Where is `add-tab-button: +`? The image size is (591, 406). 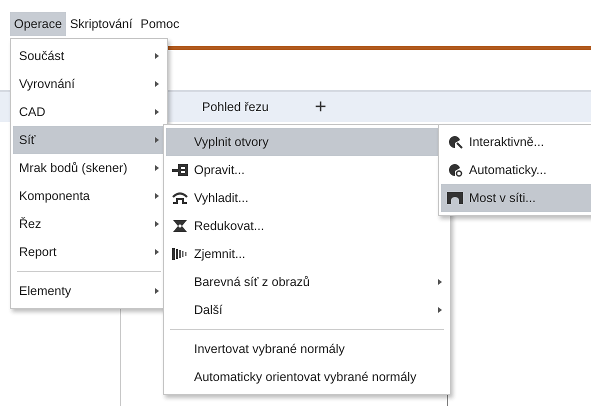
add-tab-button: + is located at coordinates (320, 107).